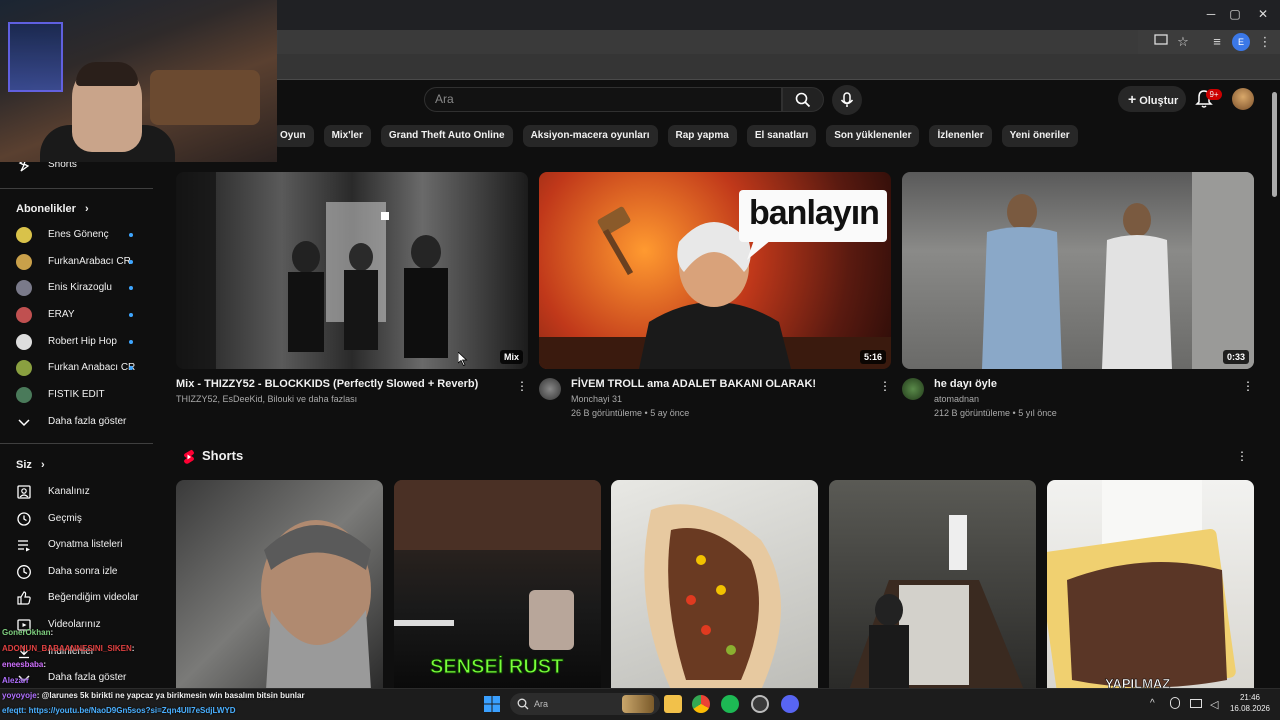 The image size is (1280, 720). I want to click on video-title: he dayı öyle, so click(965, 384).